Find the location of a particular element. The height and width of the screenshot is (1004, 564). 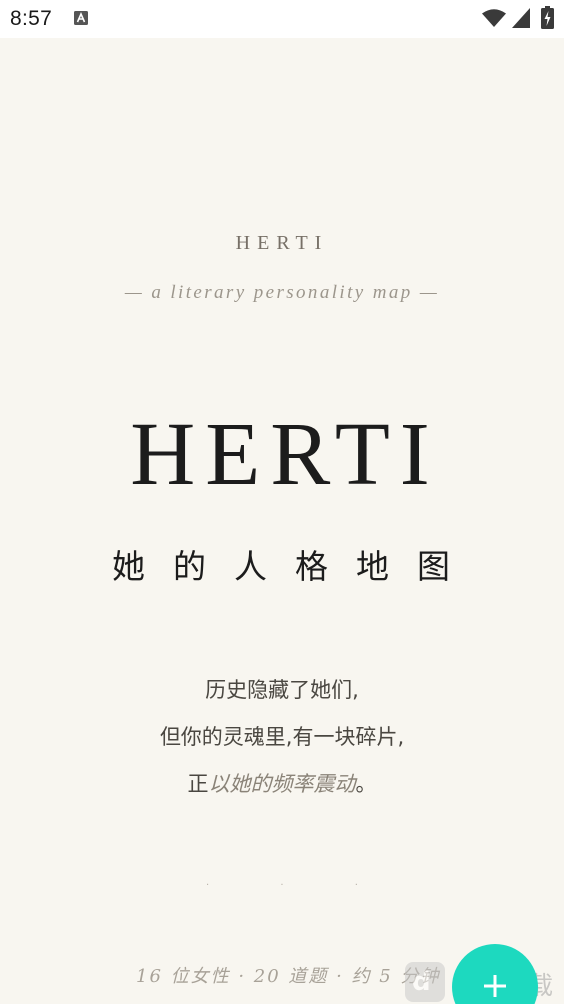

poem-line-3-prefix: 正 is located at coordinates (198, 784).